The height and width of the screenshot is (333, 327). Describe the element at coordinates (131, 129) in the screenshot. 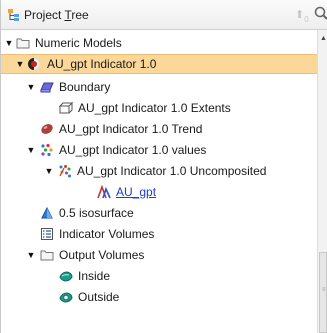

I see `tree-item-label: AU_gpt Indicator 1.0 Trend` at that location.